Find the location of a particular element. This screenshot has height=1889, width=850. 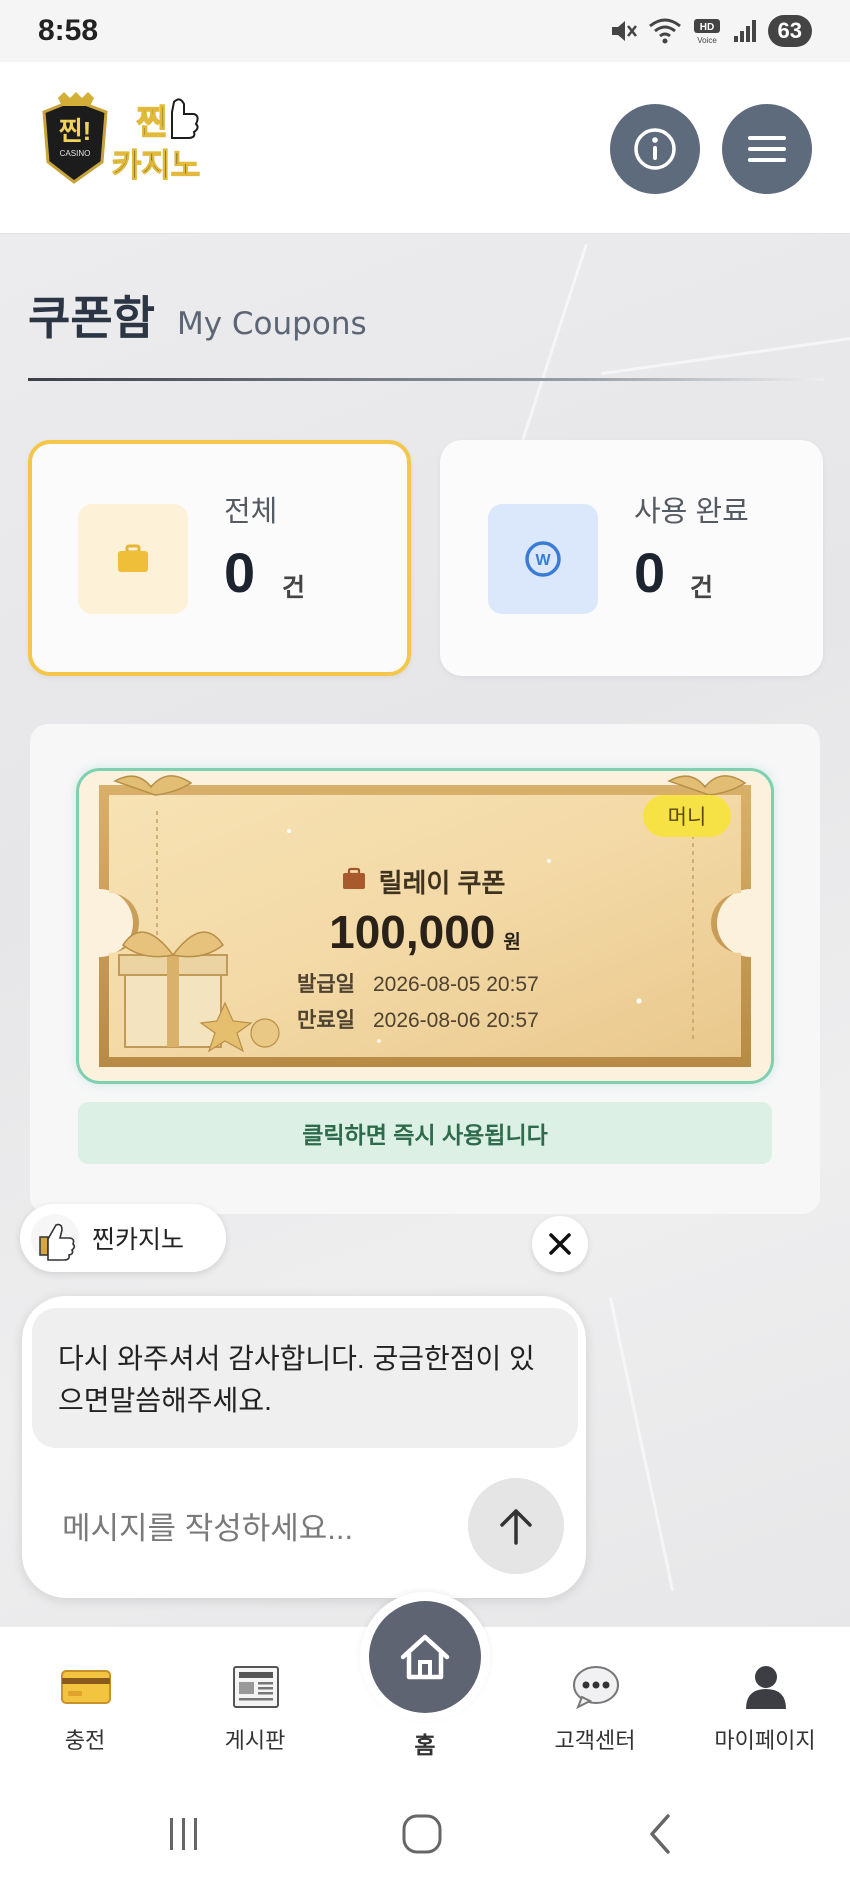

nav-item-home is located at coordinates (425, 1657).